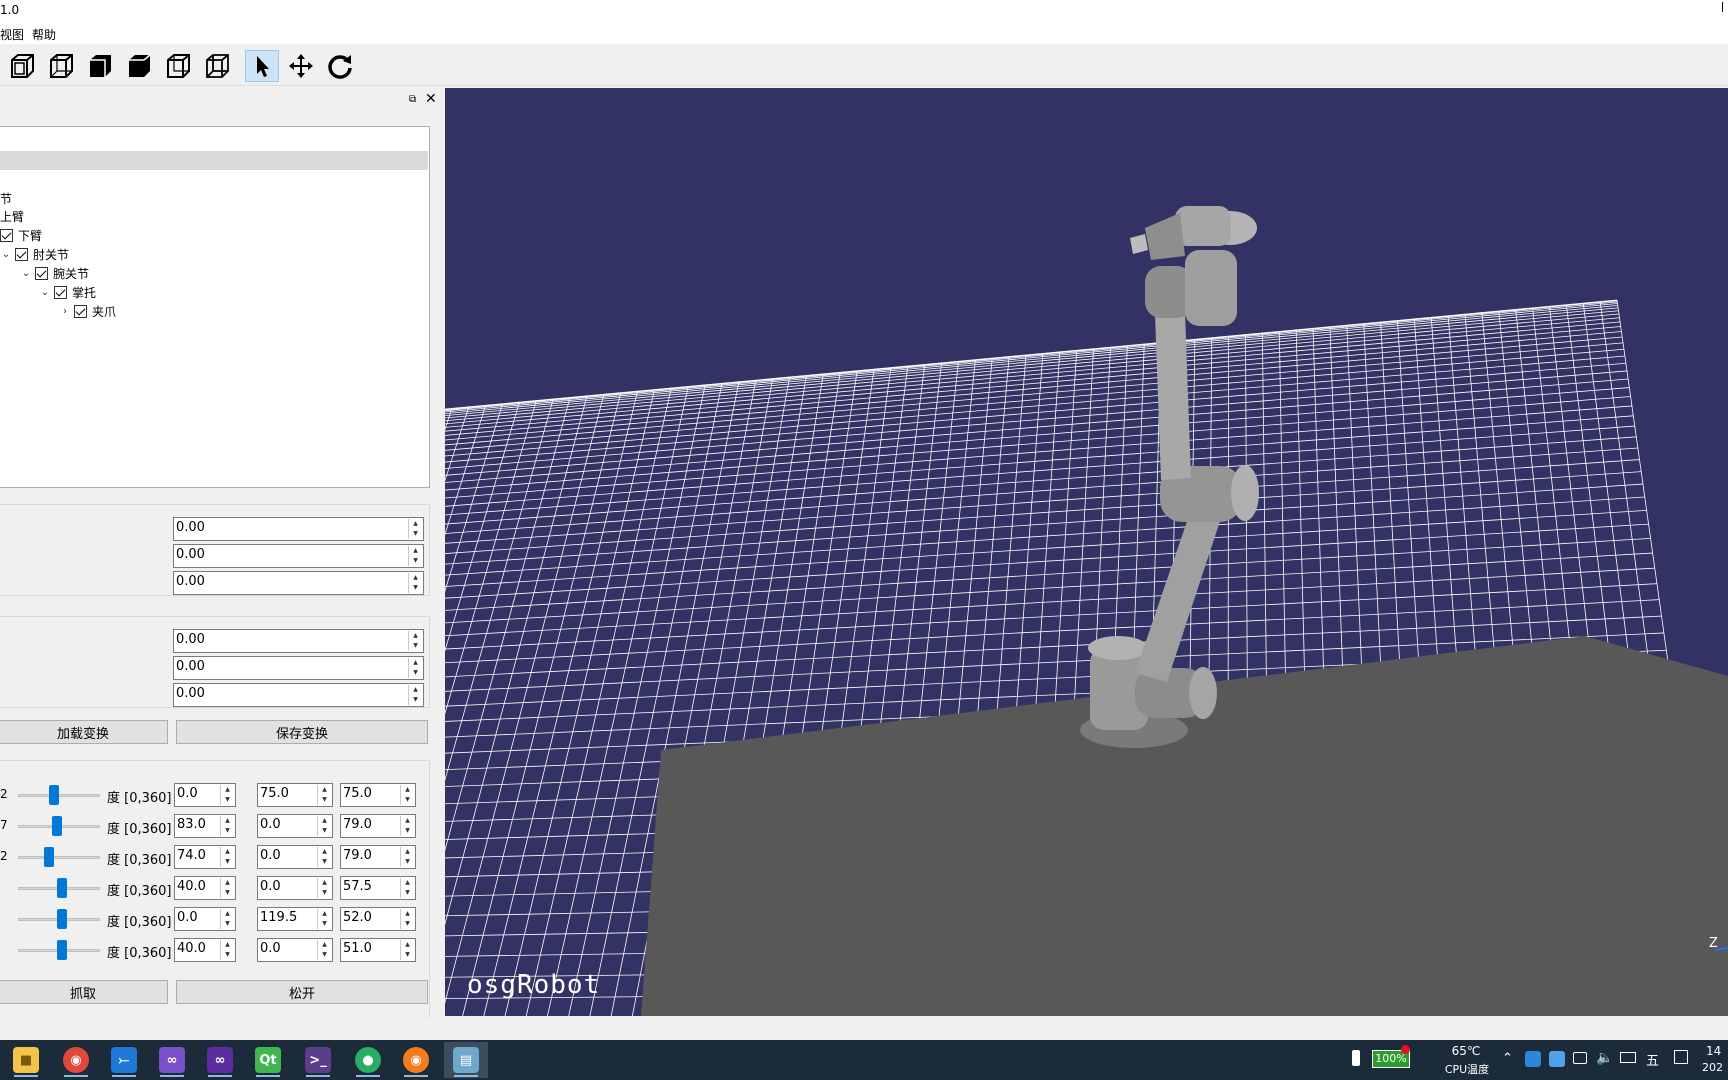 The width and height of the screenshot is (1728, 1080). What do you see at coordinates (1712, 1067) in the screenshot?
I see `clock-date: 202` at bounding box center [1712, 1067].